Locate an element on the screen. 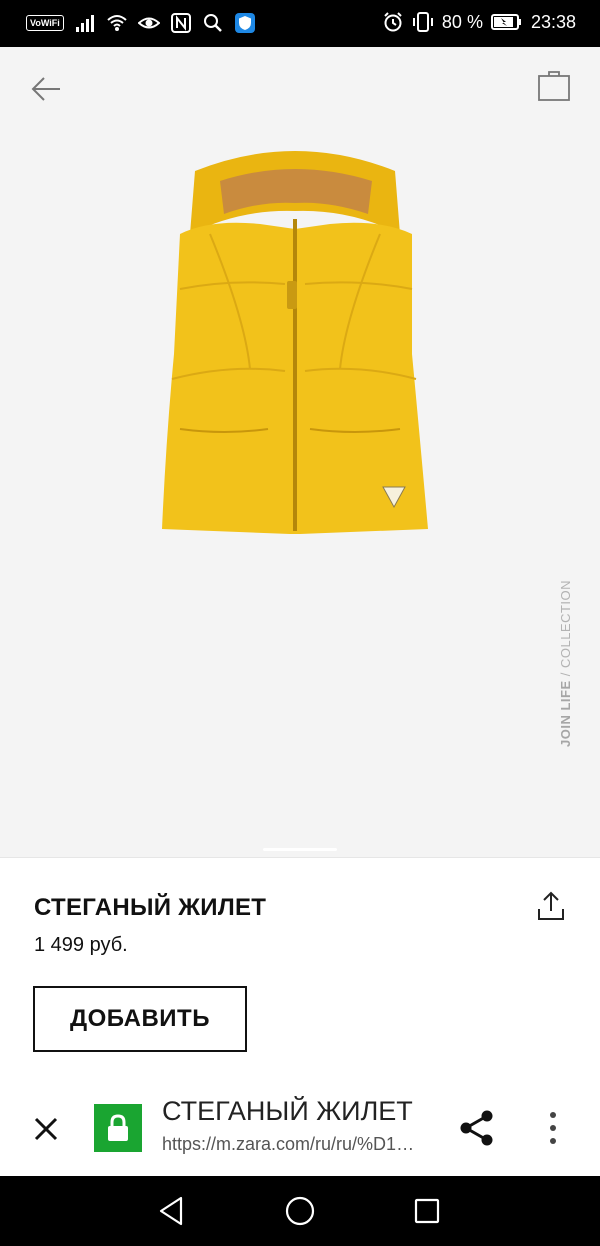 This screenshot has width=600, height=1246. more-vert-icon is located at coordinates (553, 1128).